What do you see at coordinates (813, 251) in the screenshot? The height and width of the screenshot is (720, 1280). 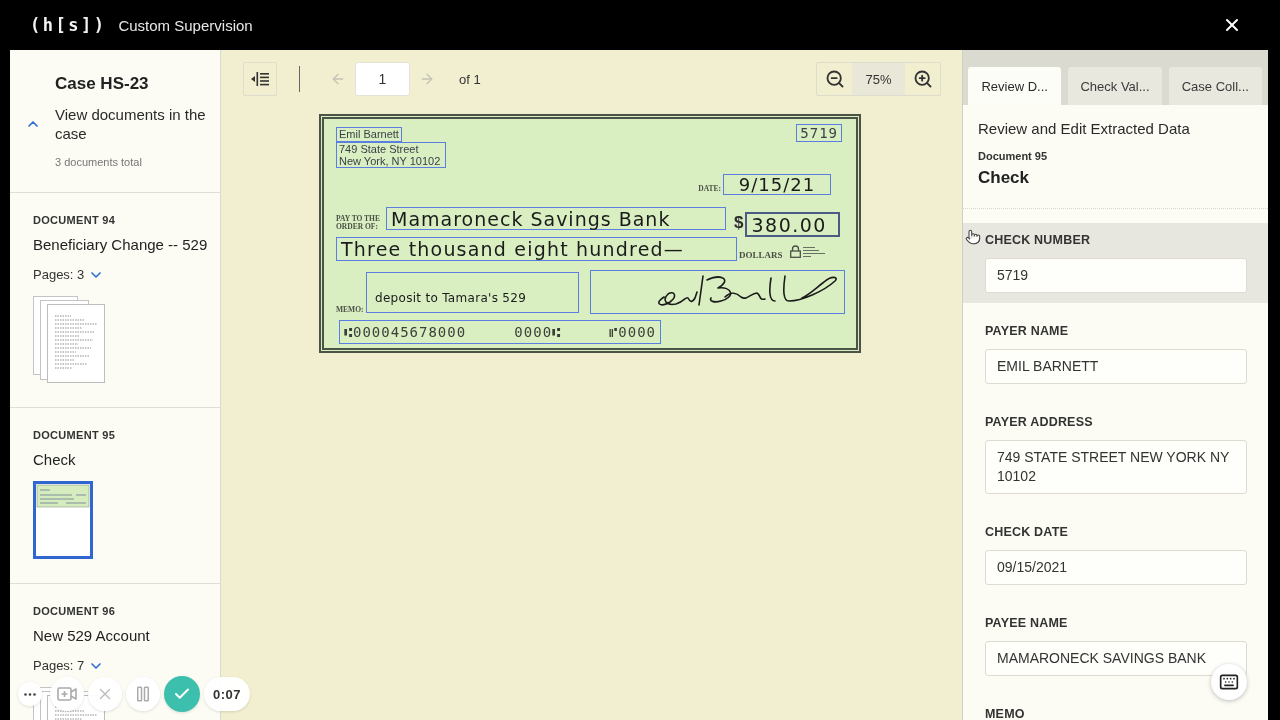 I see `fine-print-drawing` at bounding box center [813, 251].